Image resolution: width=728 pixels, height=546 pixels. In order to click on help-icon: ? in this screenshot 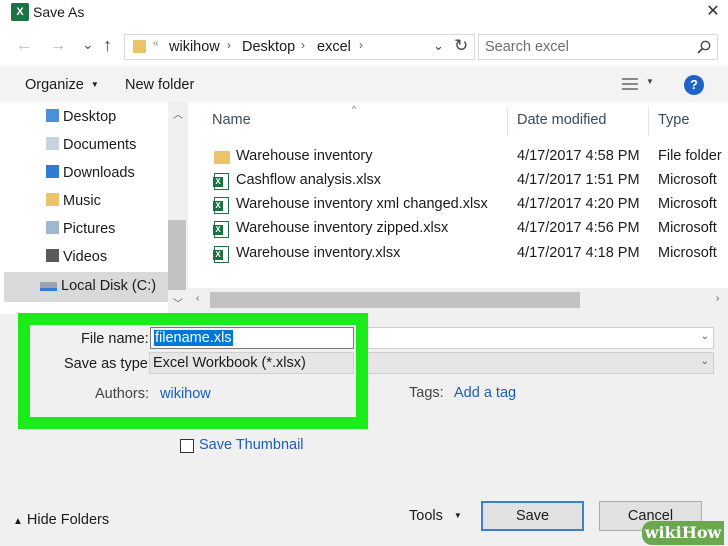, I will do `click(694, 85)`.